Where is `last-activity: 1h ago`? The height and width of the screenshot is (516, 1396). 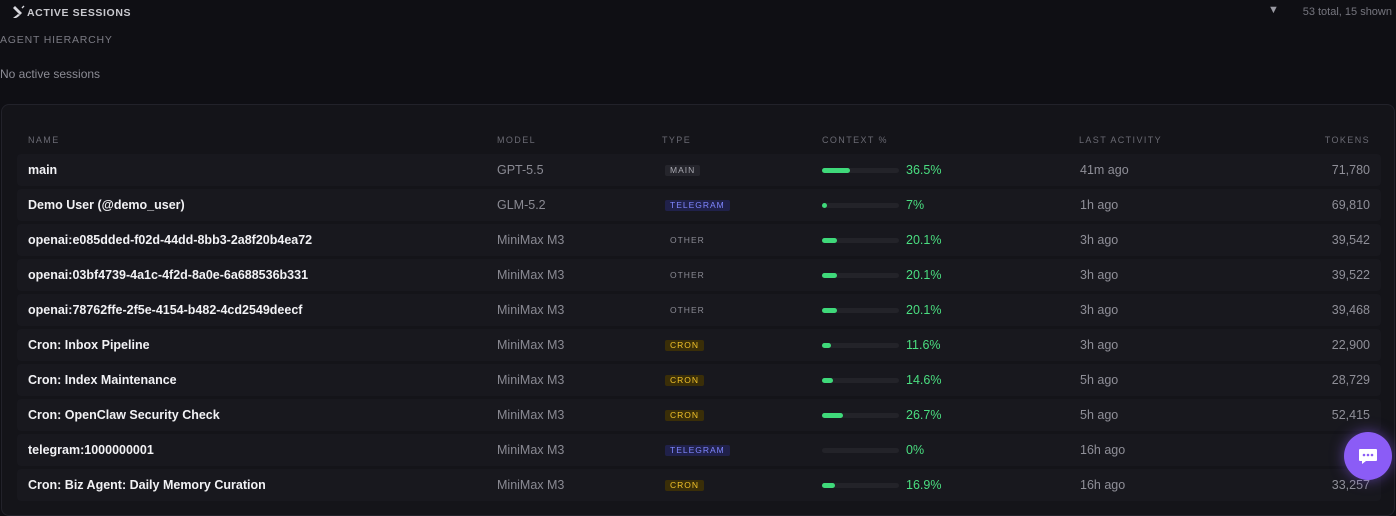 last-activity: 1h ago is located at coordinates (1099, 205).